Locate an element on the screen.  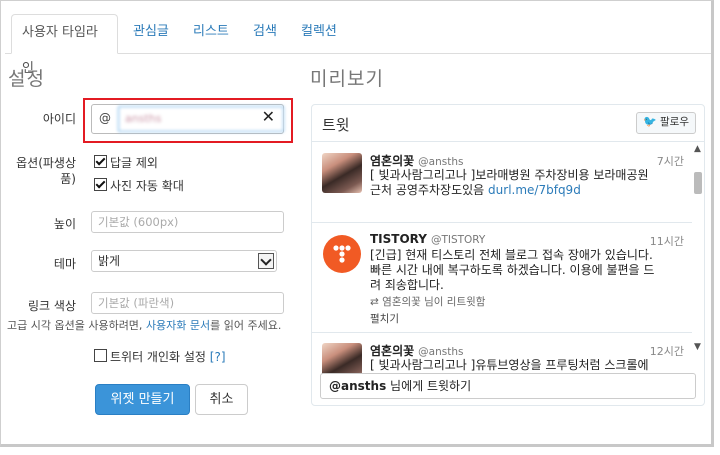
follow-label: 팔로우 is located at coordinates (674, 122).